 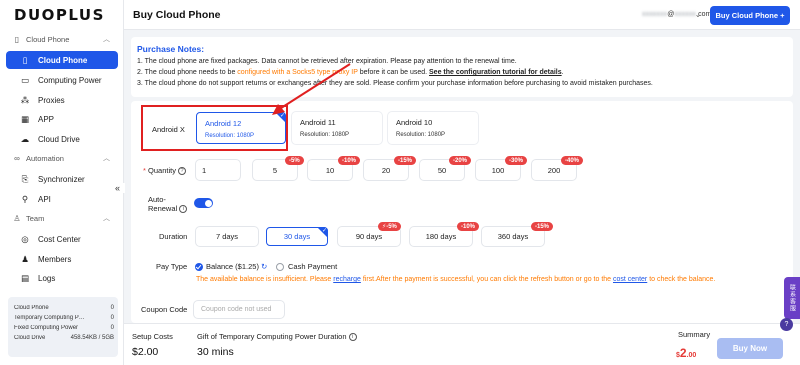 What do you see at coordinates (349, 160) in the screenshot?
I see `discount-badge: -10%` at bounding box center [349, 160].